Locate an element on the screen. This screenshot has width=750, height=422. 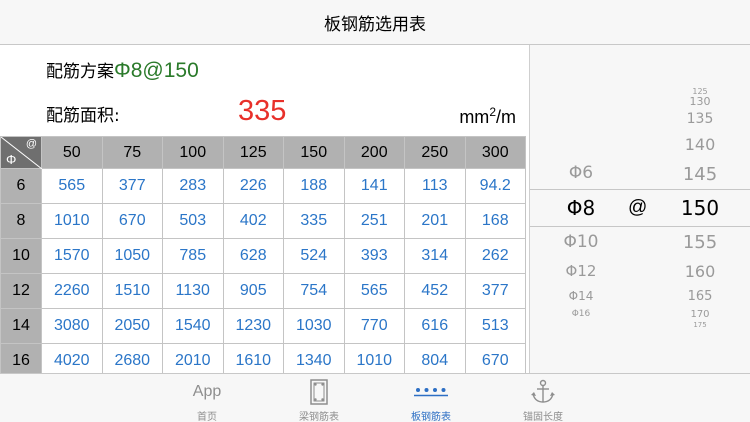
spacing-header: 150 is located at coordinates (314, 152).